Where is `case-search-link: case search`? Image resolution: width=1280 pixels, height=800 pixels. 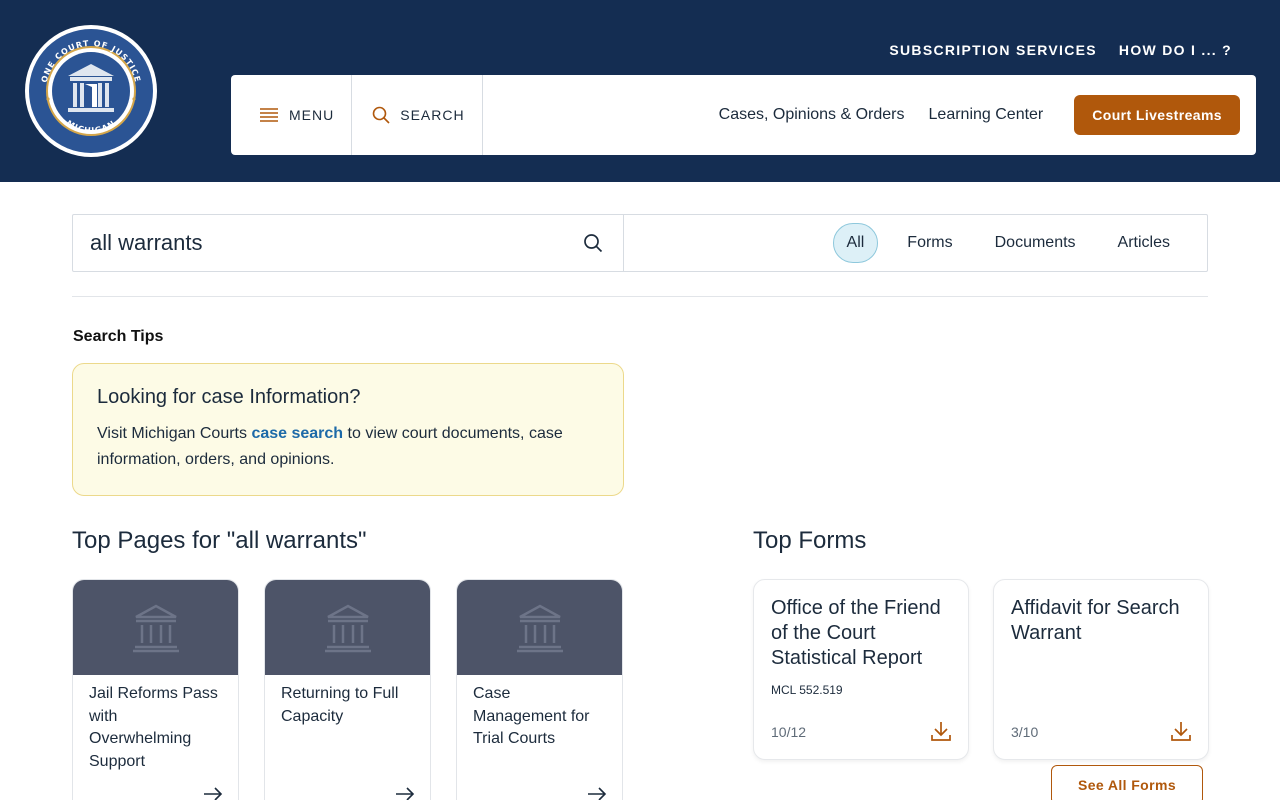
case-search-link: case search is located at coordinates (297, 433).